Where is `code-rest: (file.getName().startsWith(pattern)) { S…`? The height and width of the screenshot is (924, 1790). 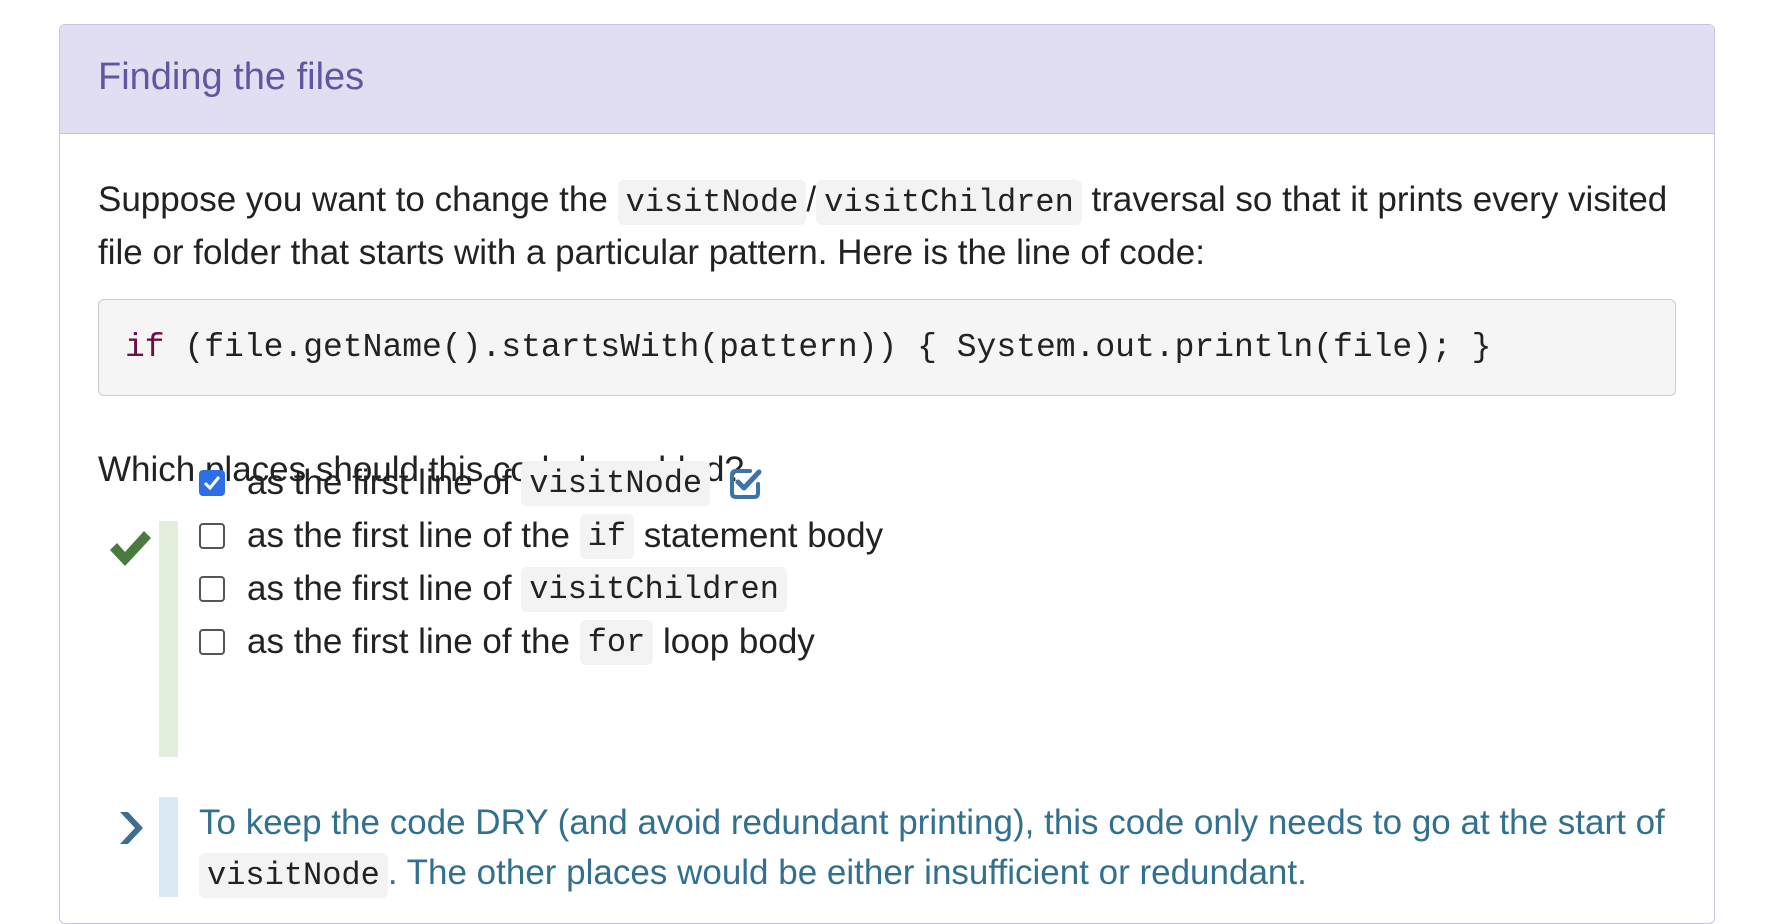
code-rest: (file.getName().startsWith(pattern)) { S… is located at coordinates (828, 347).